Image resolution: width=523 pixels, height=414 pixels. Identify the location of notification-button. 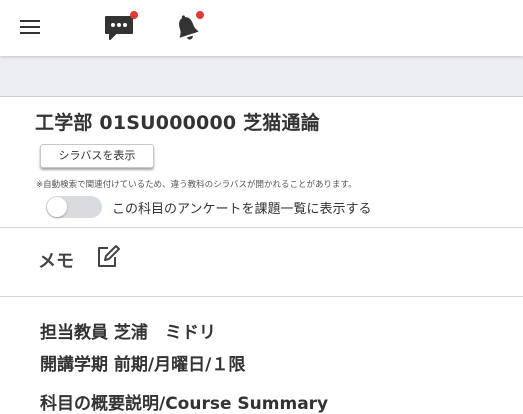
(189, 28).